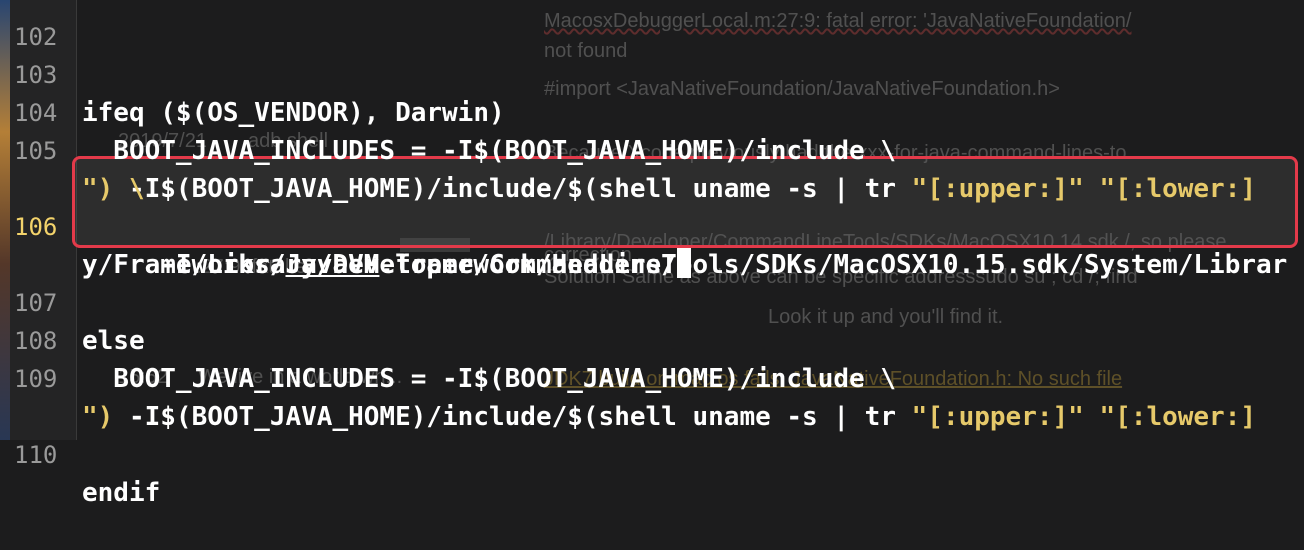 Image resolution: width=1304 pixels, height=550 pixels. Describe the element at coordinates (121, 493) in the screenshot. I see `code-text: endif` at that location.